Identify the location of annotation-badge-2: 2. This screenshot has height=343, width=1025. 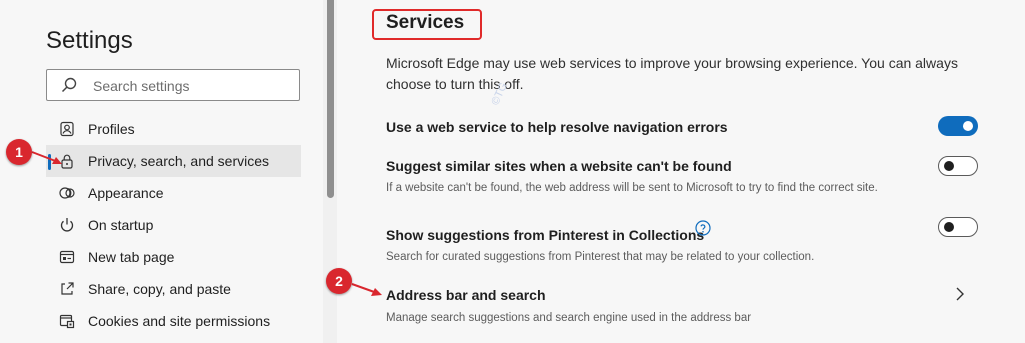
(339, 281).